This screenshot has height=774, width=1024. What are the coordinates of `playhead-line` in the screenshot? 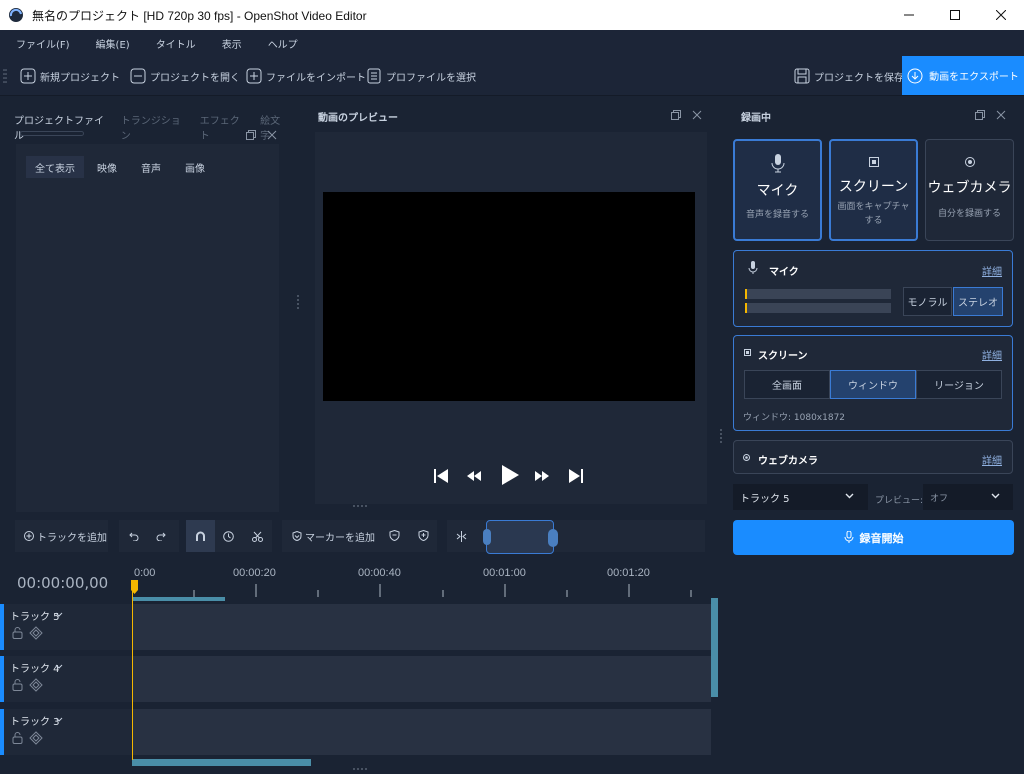 It's located at (132, 670).